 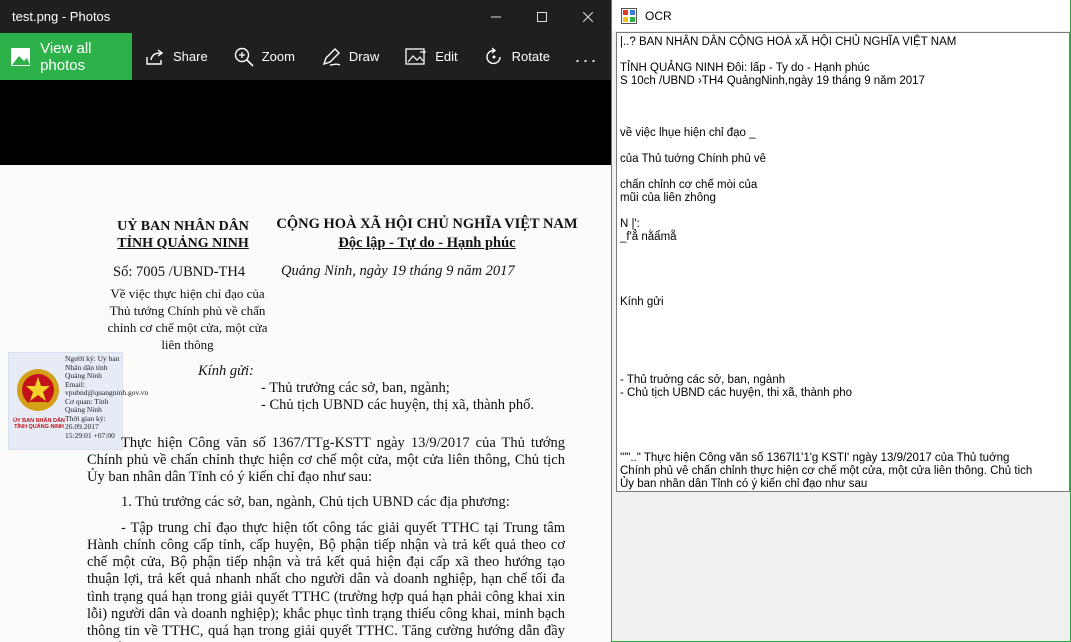 What do you see at coordinates (21, 56) in the screenshot?
I see `gallery-icon` at bounding box center [21, 56].